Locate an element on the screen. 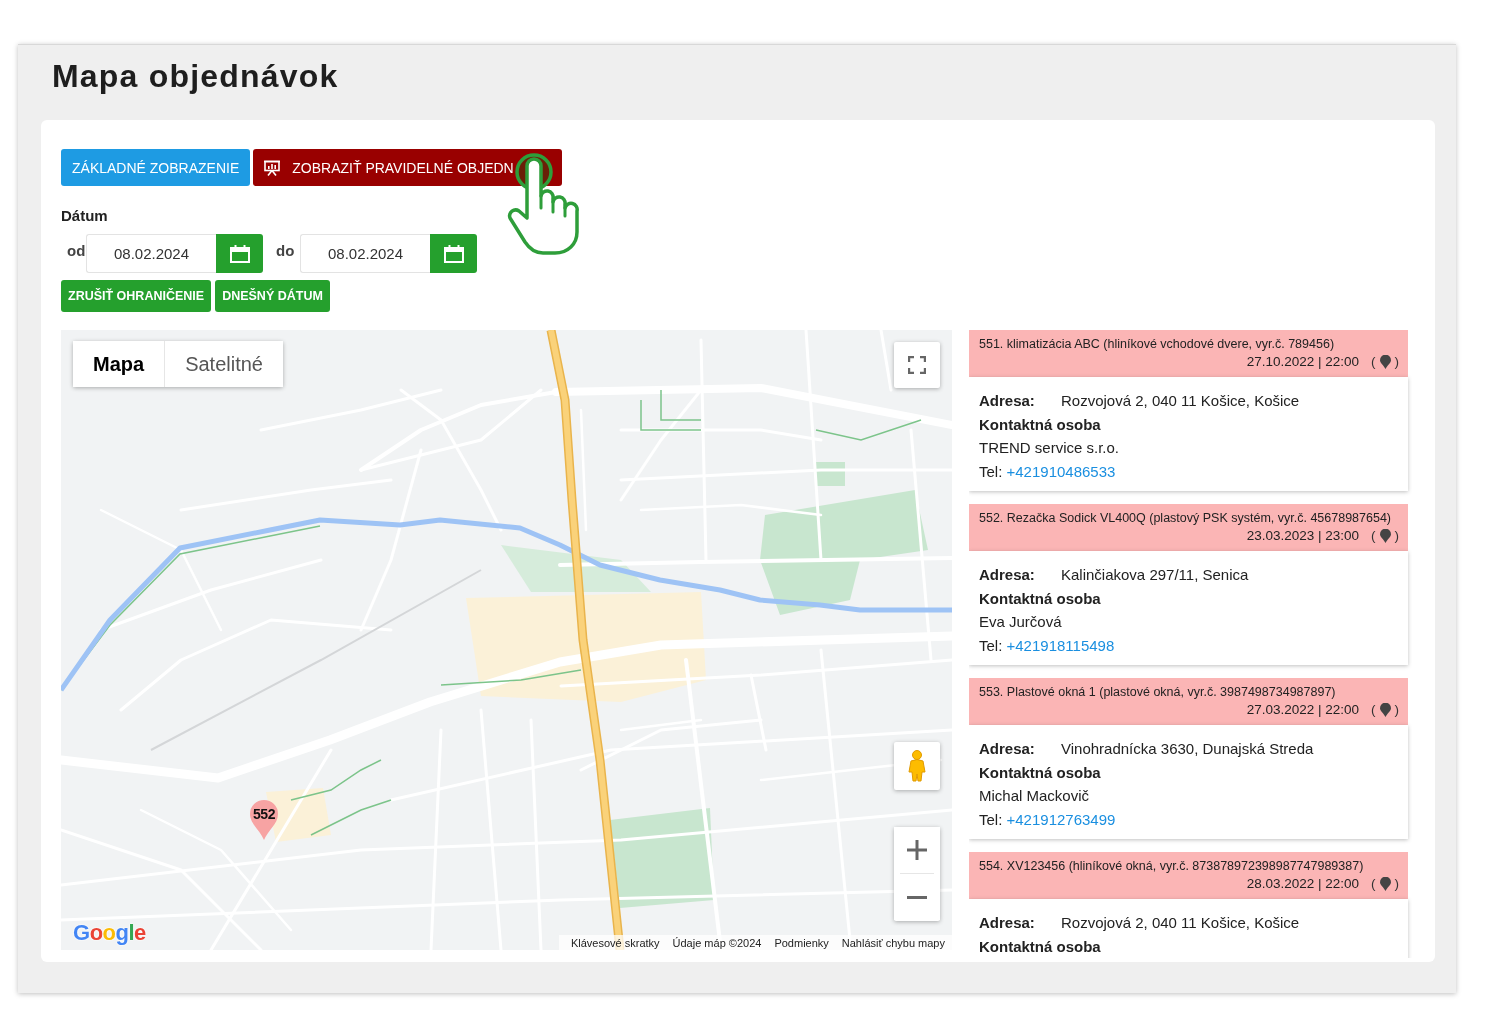 This screenshot has height=1019, width=1500. plus-icon is located at coordinates (917, 850).